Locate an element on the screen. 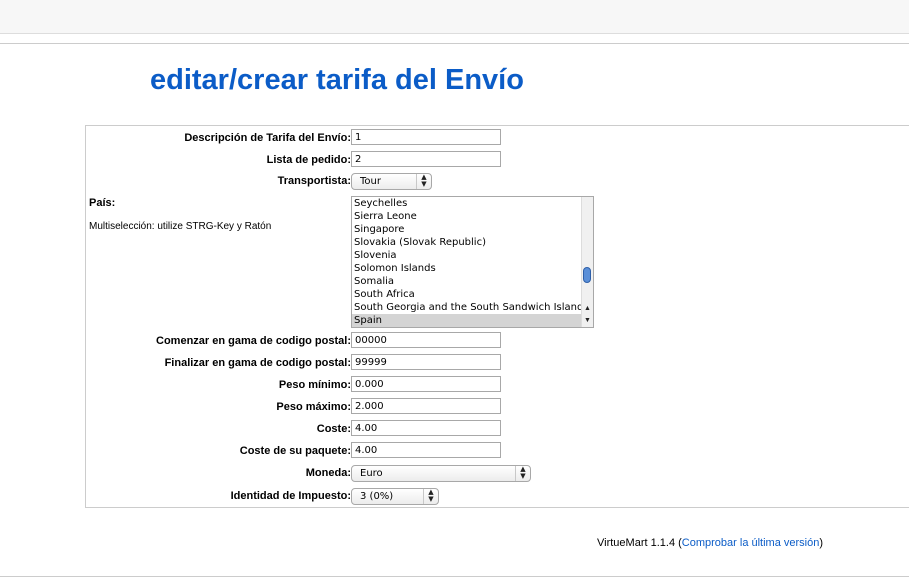  row-descripcion: Descripción de Tarifa del Envío: is located at coordinates (497, 138).